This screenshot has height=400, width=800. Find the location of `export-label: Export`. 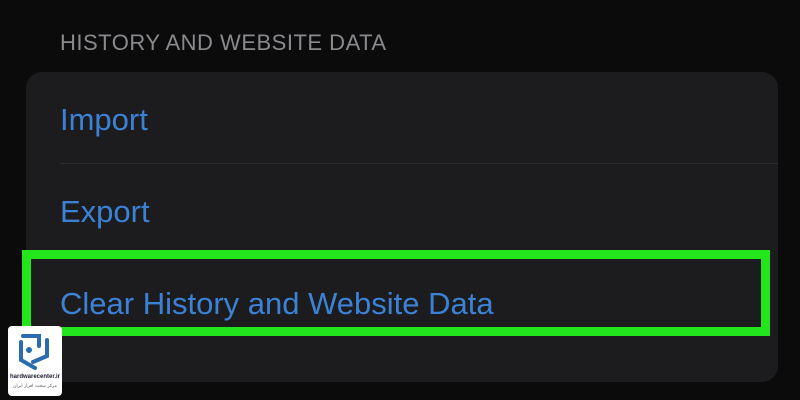

export-label: Export is located at coordinates (105, 211).